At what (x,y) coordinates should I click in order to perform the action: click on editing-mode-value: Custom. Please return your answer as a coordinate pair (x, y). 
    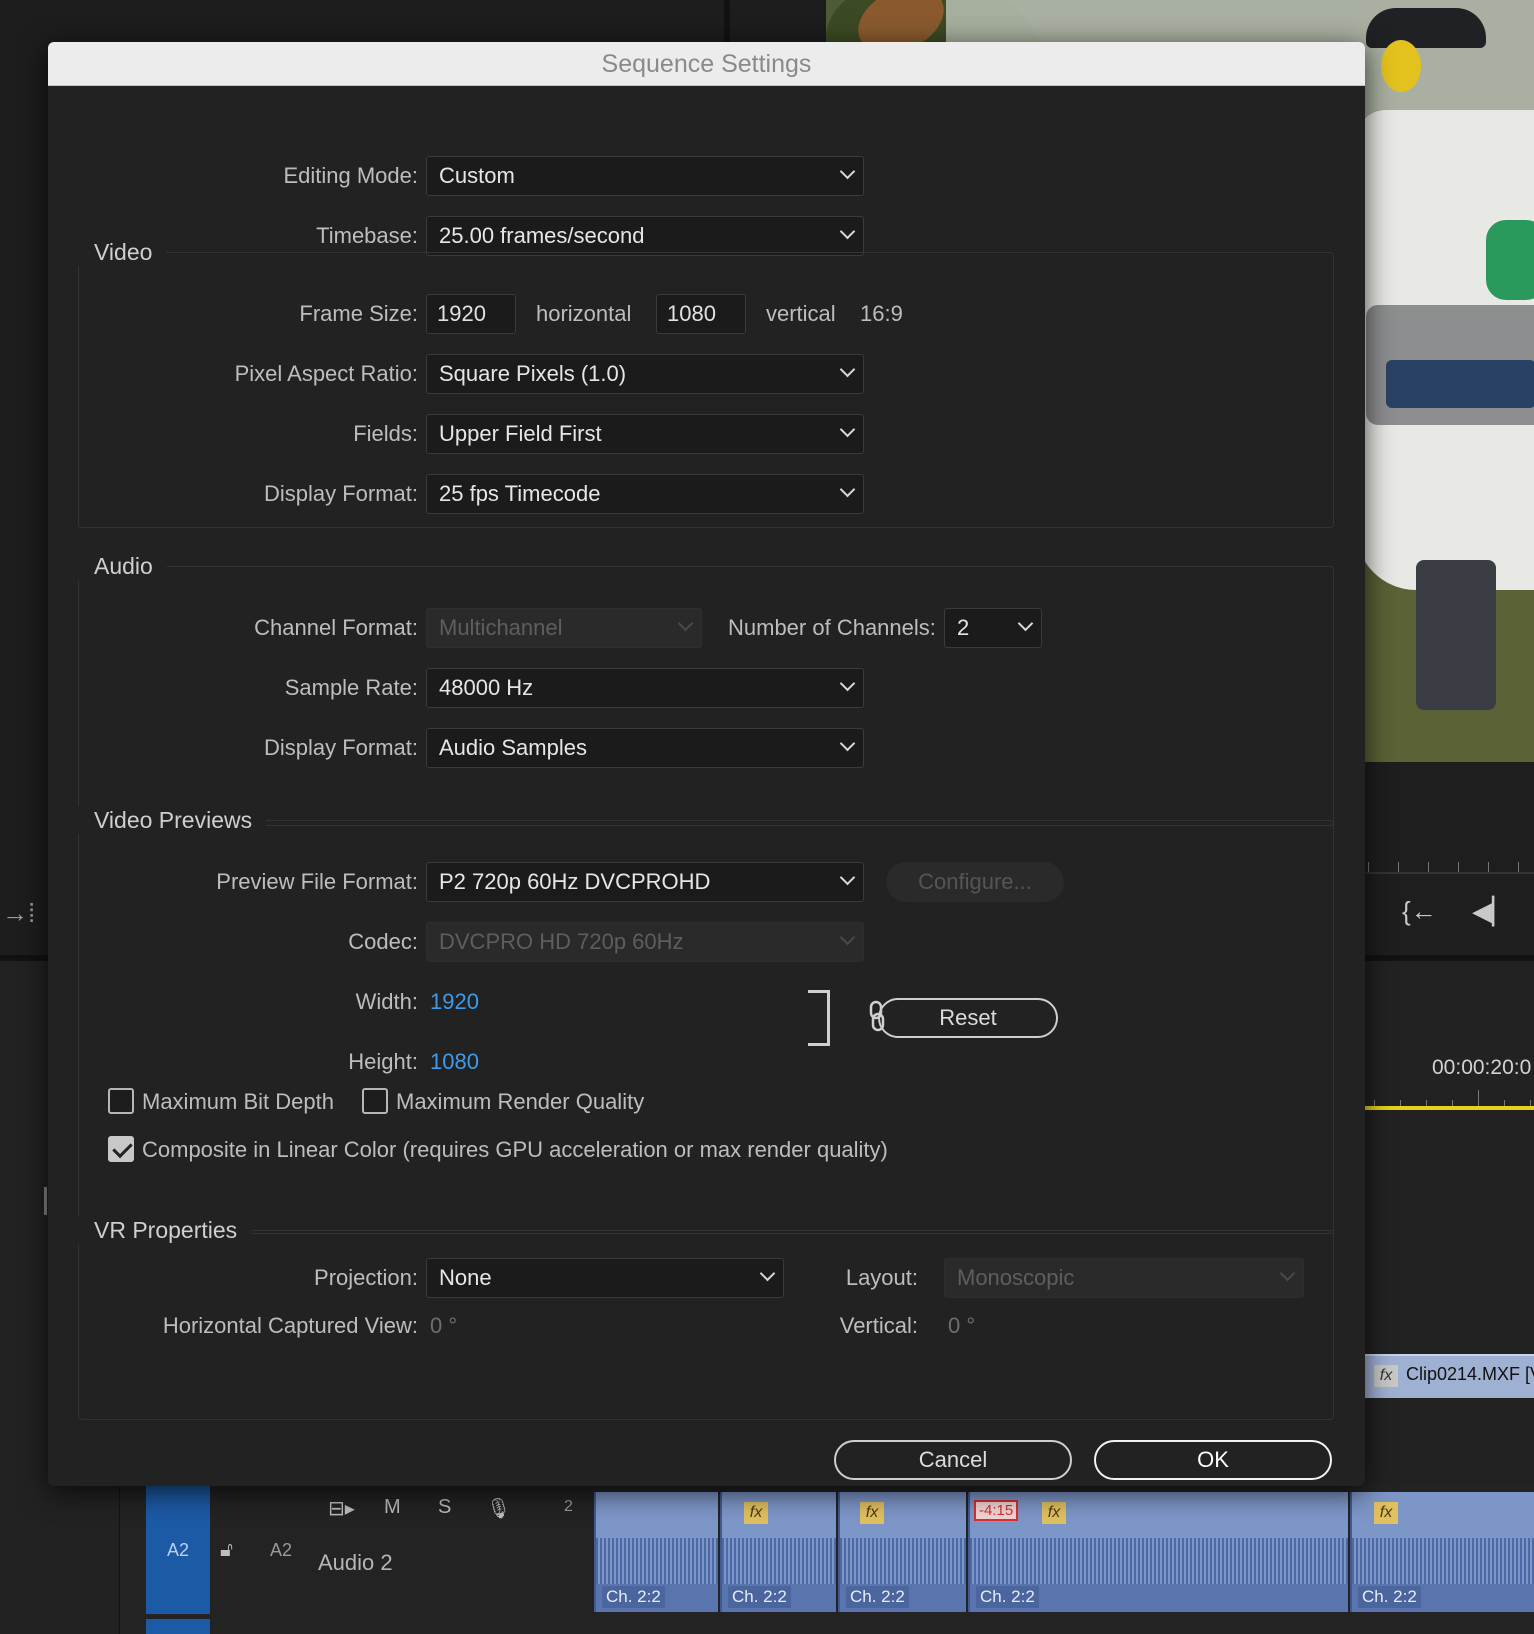
    Looking at the image, I should click on (477, 175).